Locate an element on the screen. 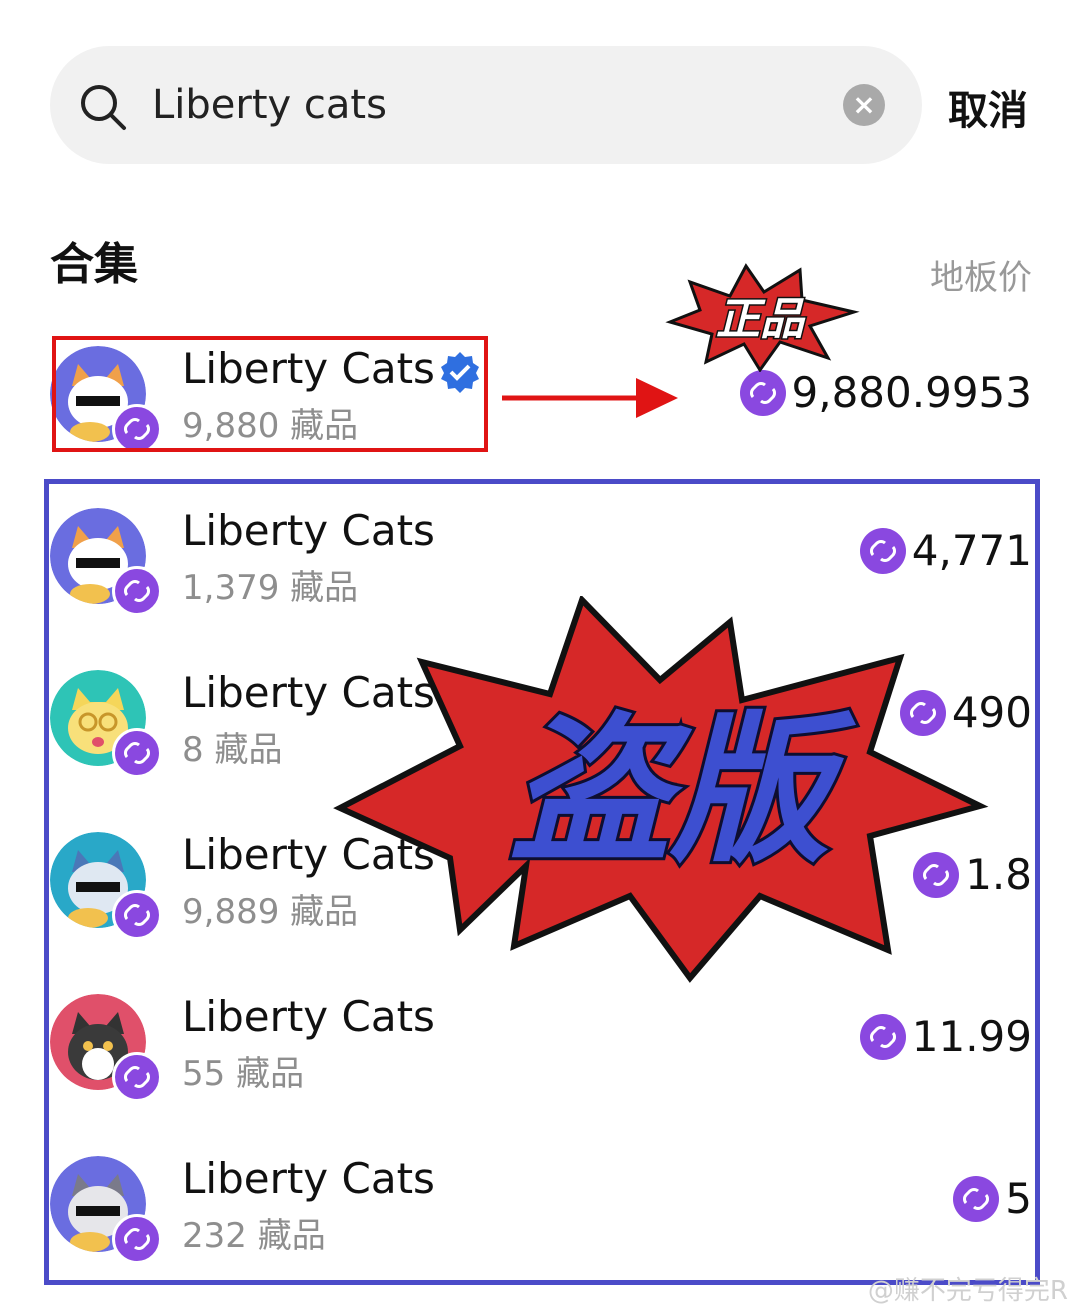 The width and height of the screenshot is (1080, 1313). search-icon is located at coordinates (103, 107).